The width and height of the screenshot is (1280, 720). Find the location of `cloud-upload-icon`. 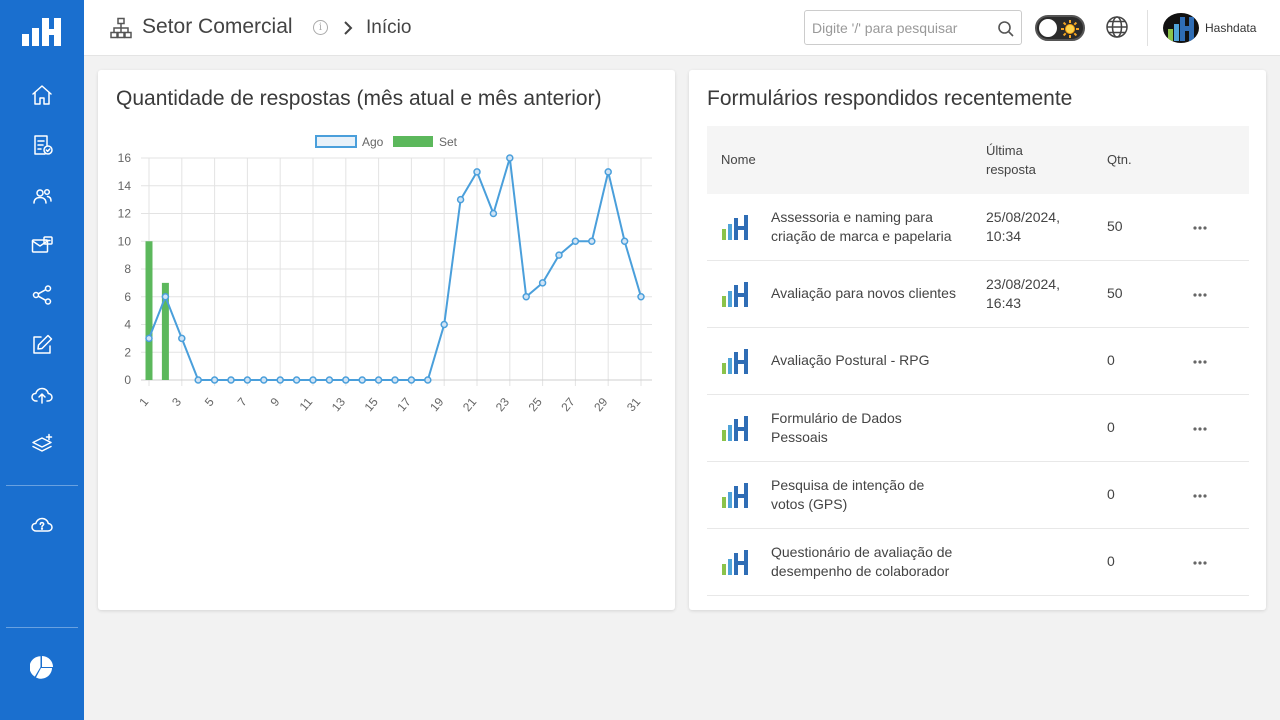

cloud-upload-icon is located at coordinates (42, 395).